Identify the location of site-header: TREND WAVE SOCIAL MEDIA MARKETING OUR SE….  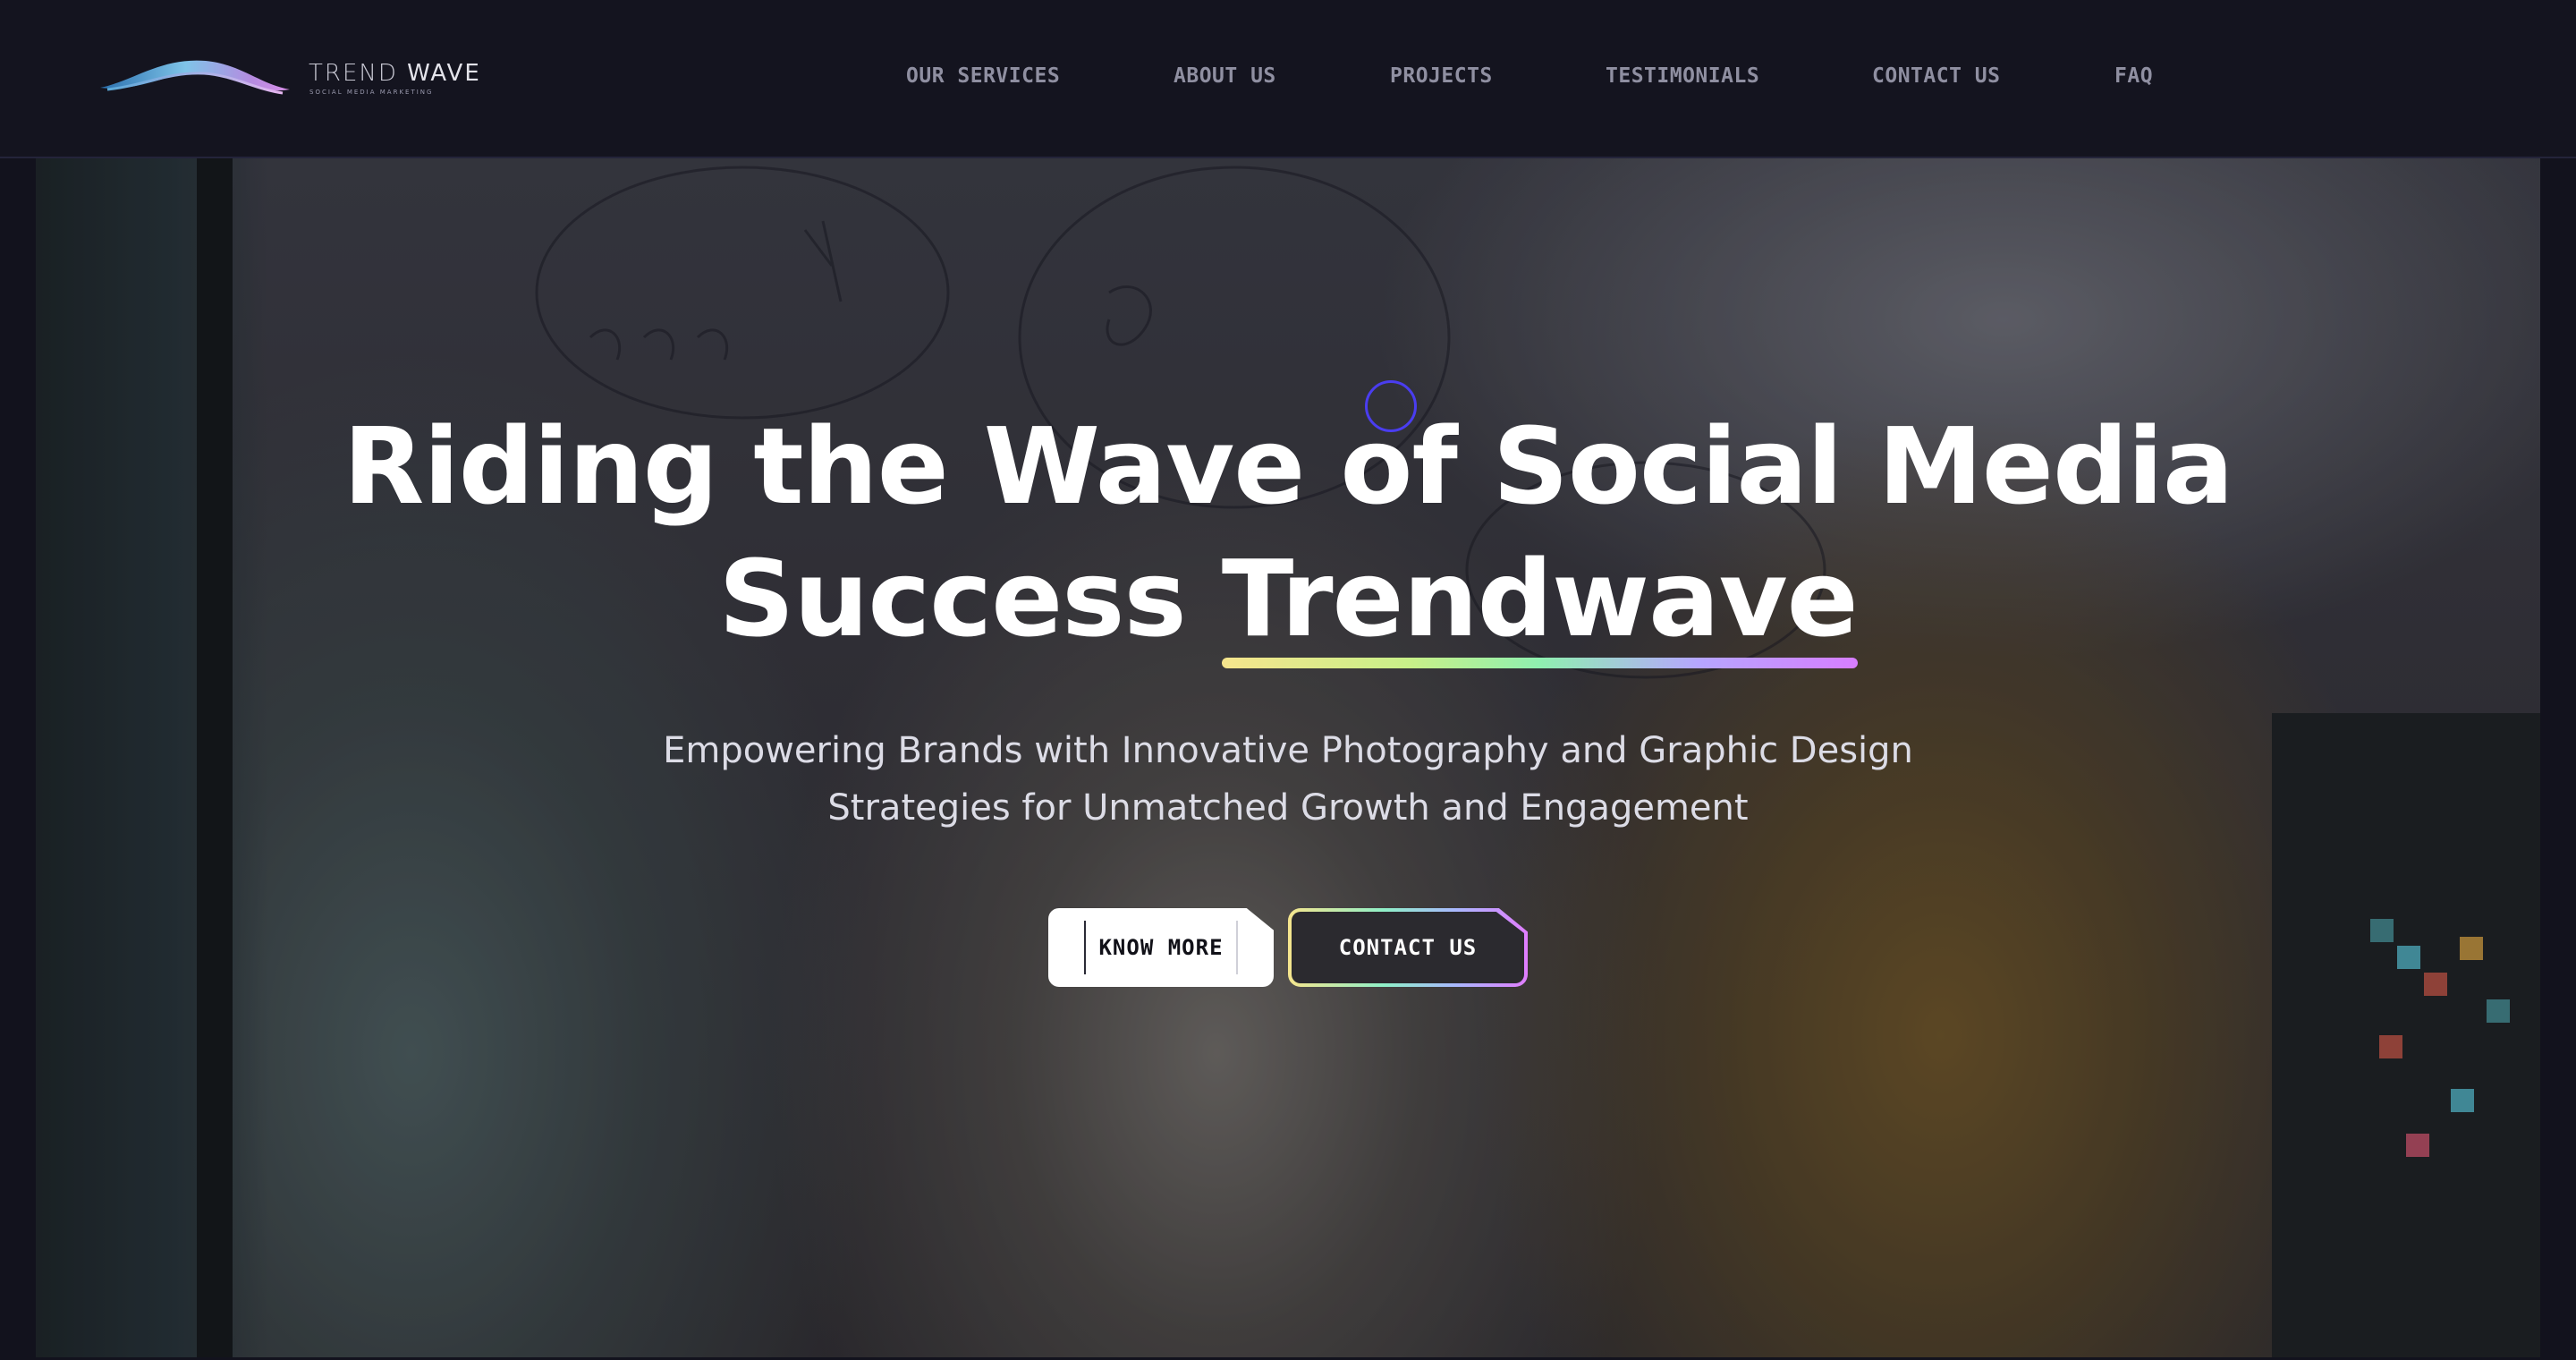
(1288, 79).